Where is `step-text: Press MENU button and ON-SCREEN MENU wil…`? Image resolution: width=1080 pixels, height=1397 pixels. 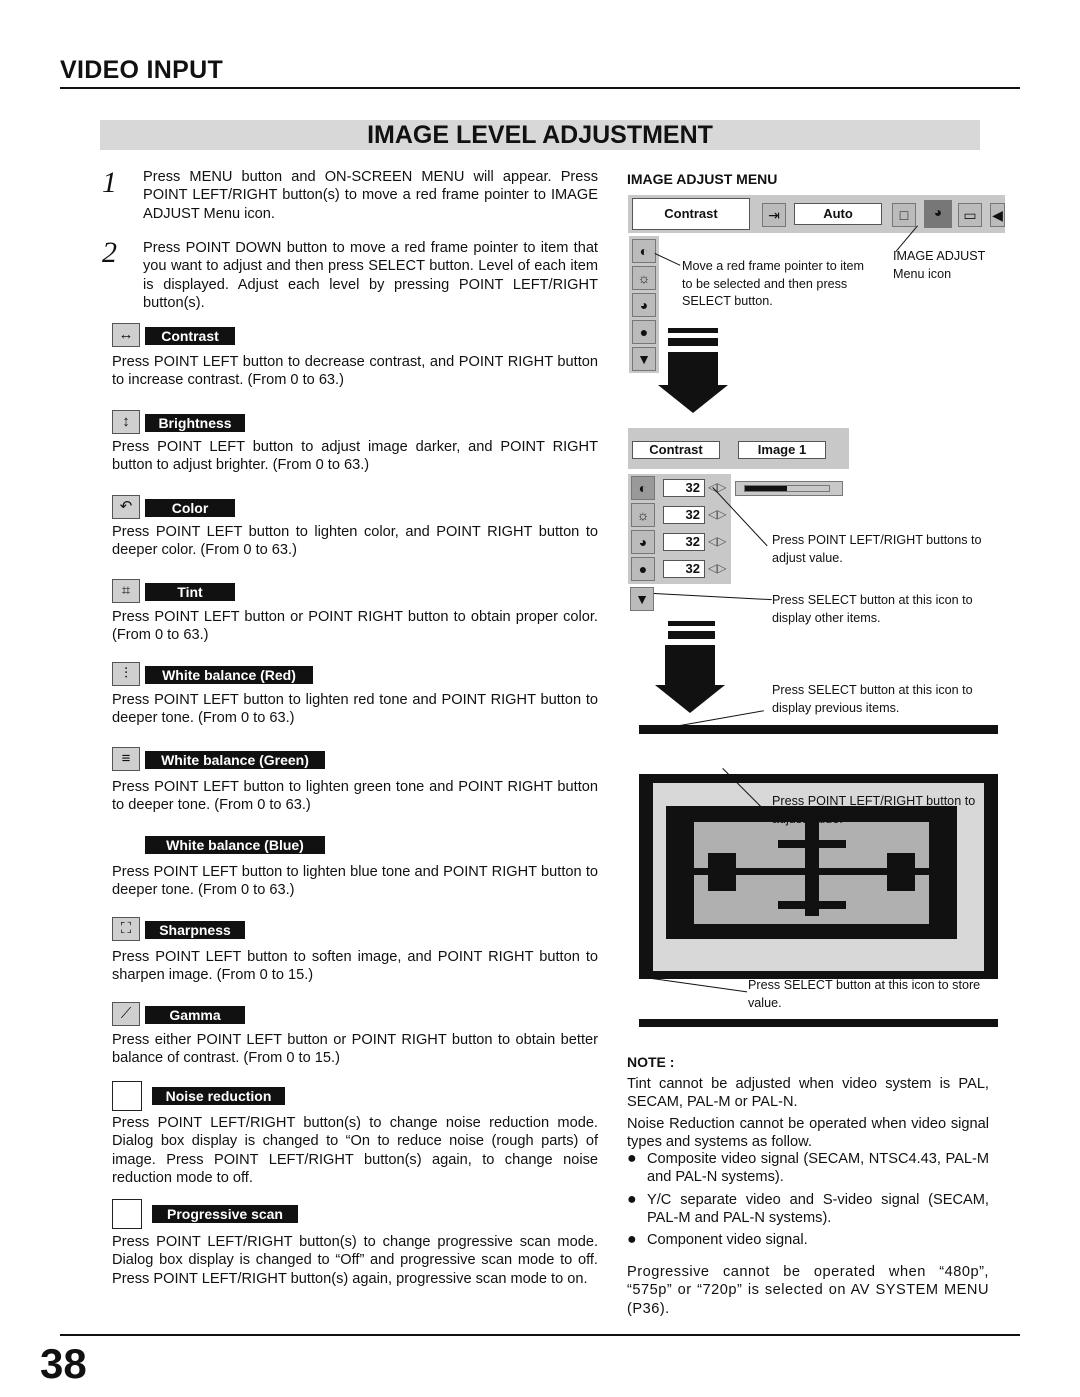
step-text: Press MENU button and ON-SCREEN MENU wil… is located at coordinates (370, 195).